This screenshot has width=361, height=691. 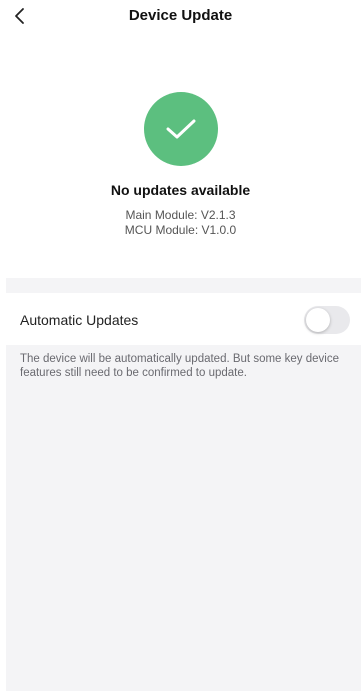 What do you see at coordinates (180, 230) in the screenshot?
I see `mcu-module-version: MCU Module: V1.0.0` at bounding box center [180, 230].